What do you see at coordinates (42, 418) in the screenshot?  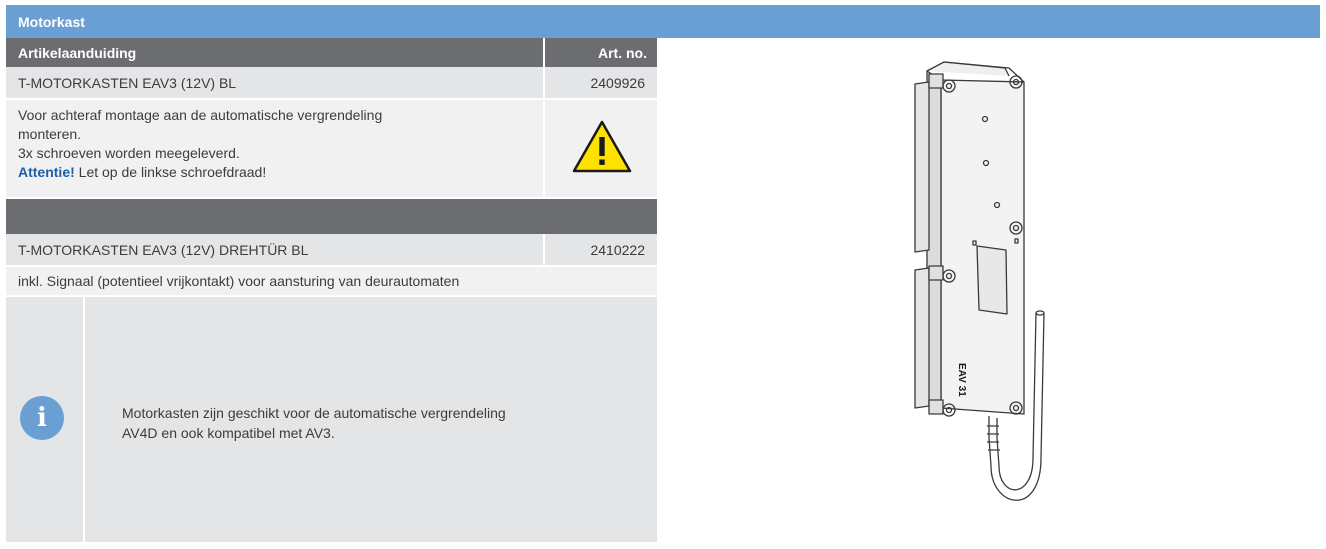 I see `info-icon: i` at bounding box center [42, 418].